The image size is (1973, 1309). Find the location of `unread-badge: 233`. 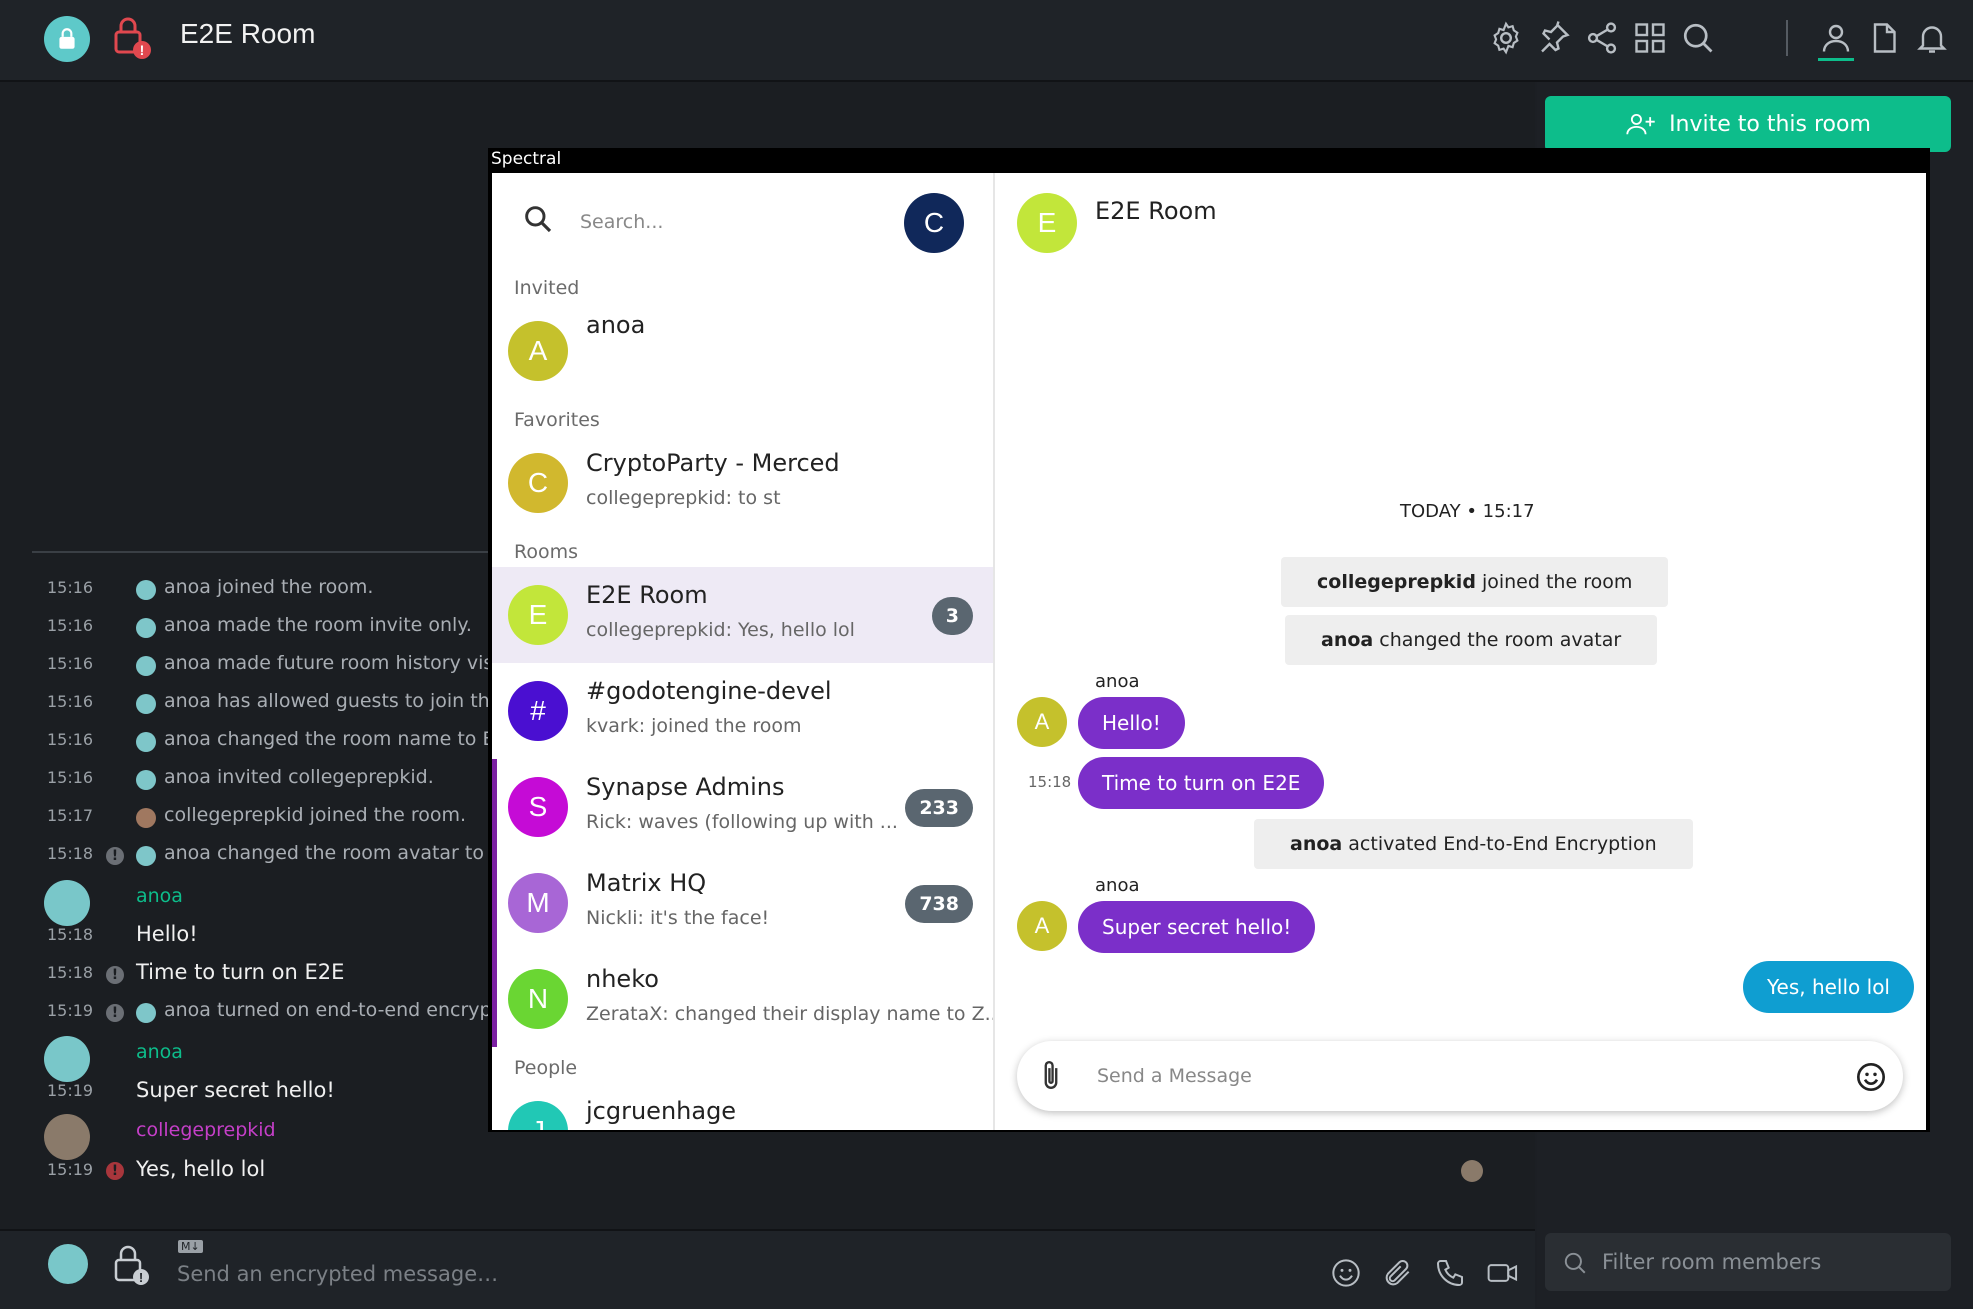

unread-badge: 233 is located at coordinates (939, 808).